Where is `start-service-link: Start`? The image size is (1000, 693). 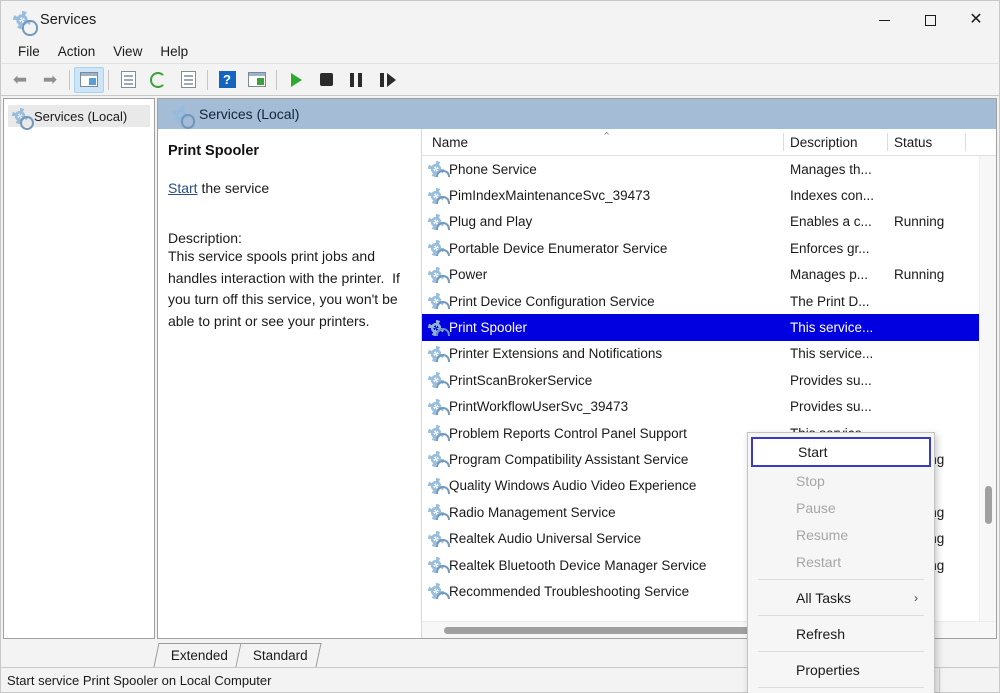
start-service-link: Start is located at coordinates (183, 188).